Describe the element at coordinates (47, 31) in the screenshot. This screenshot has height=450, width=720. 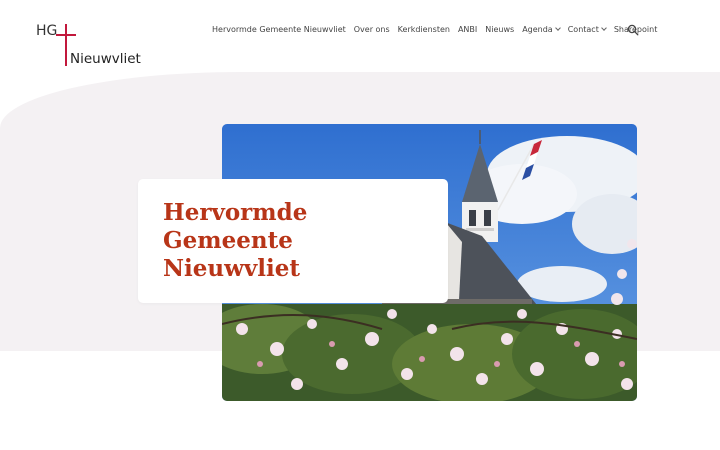
I see `logo-initials: HG` at that location.